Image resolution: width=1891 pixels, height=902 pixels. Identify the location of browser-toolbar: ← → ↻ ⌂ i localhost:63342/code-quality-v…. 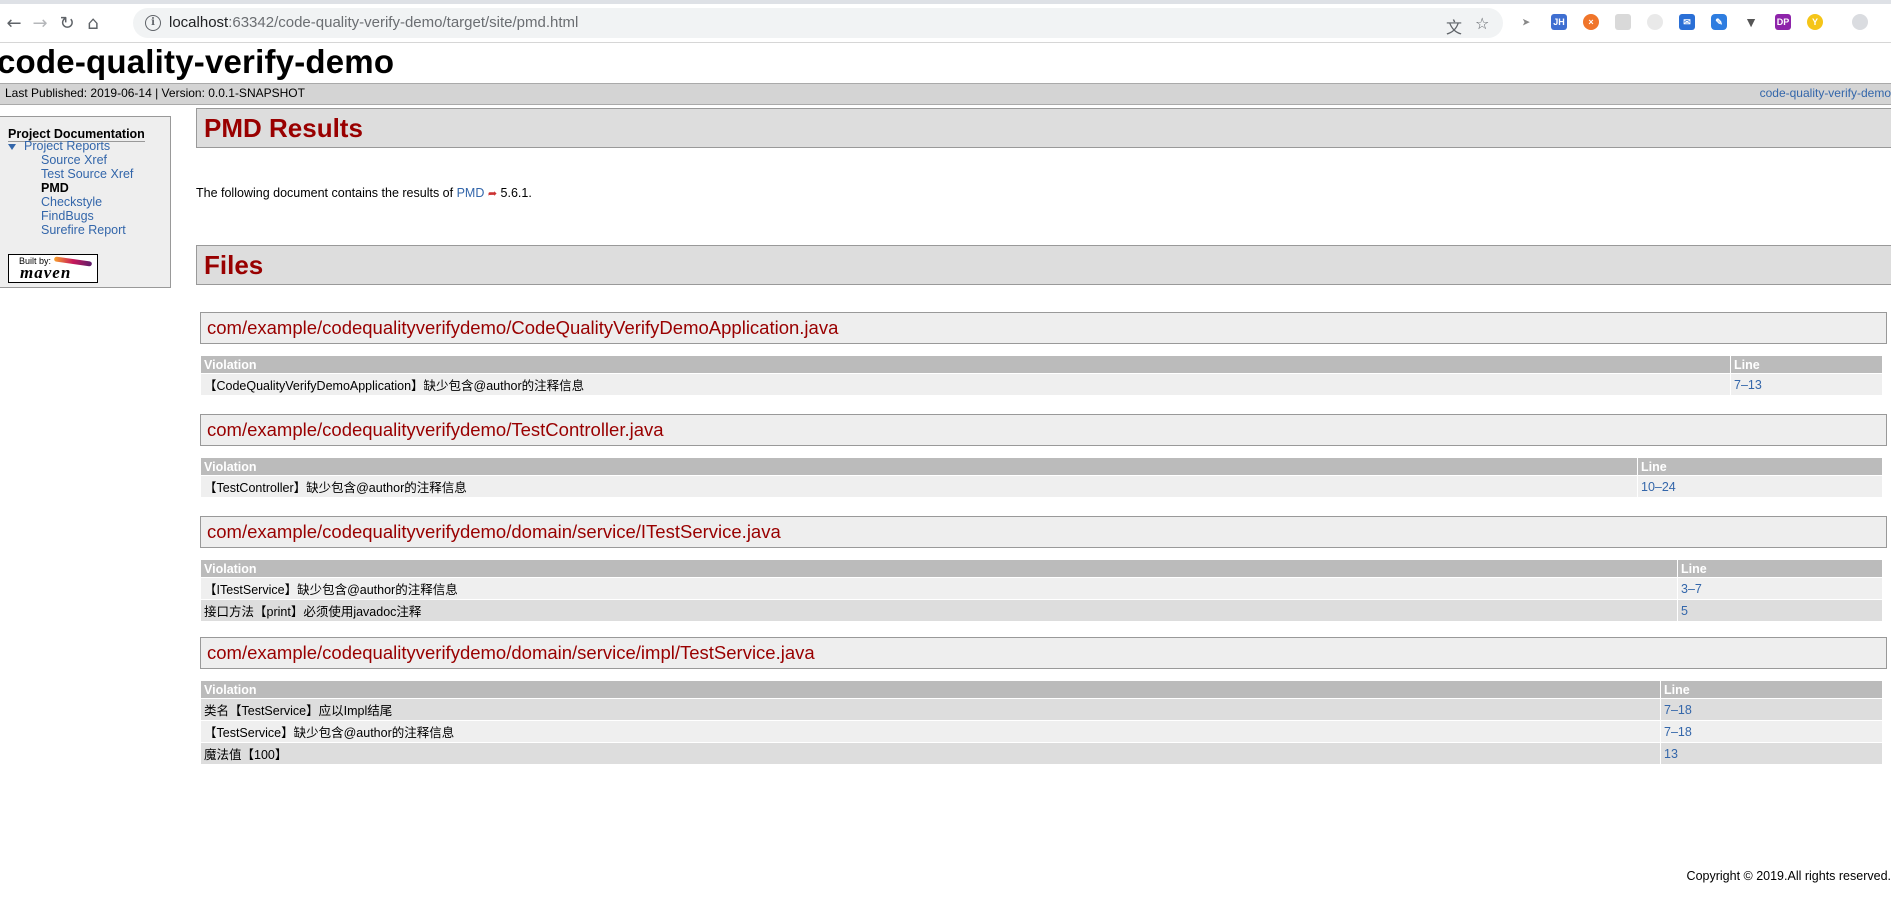
(945, 21).